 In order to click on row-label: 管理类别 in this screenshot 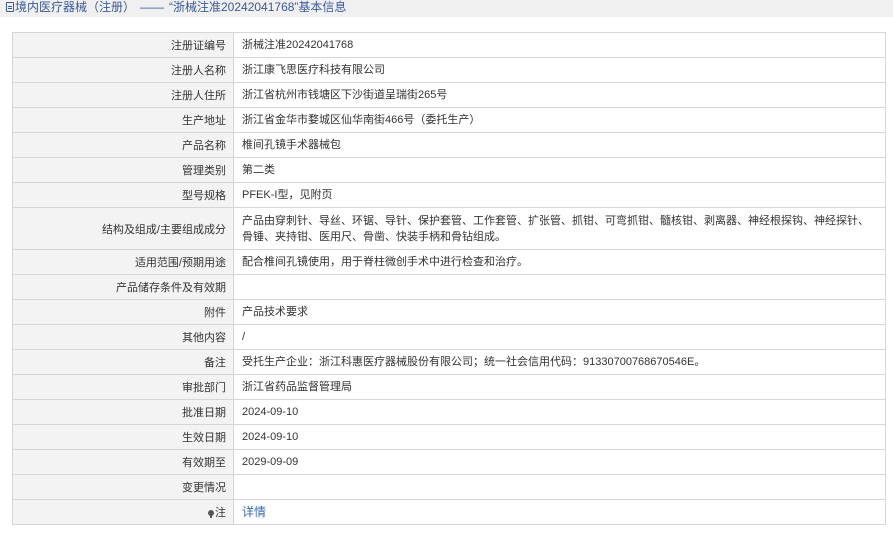, I will do `click(123, 170)`.